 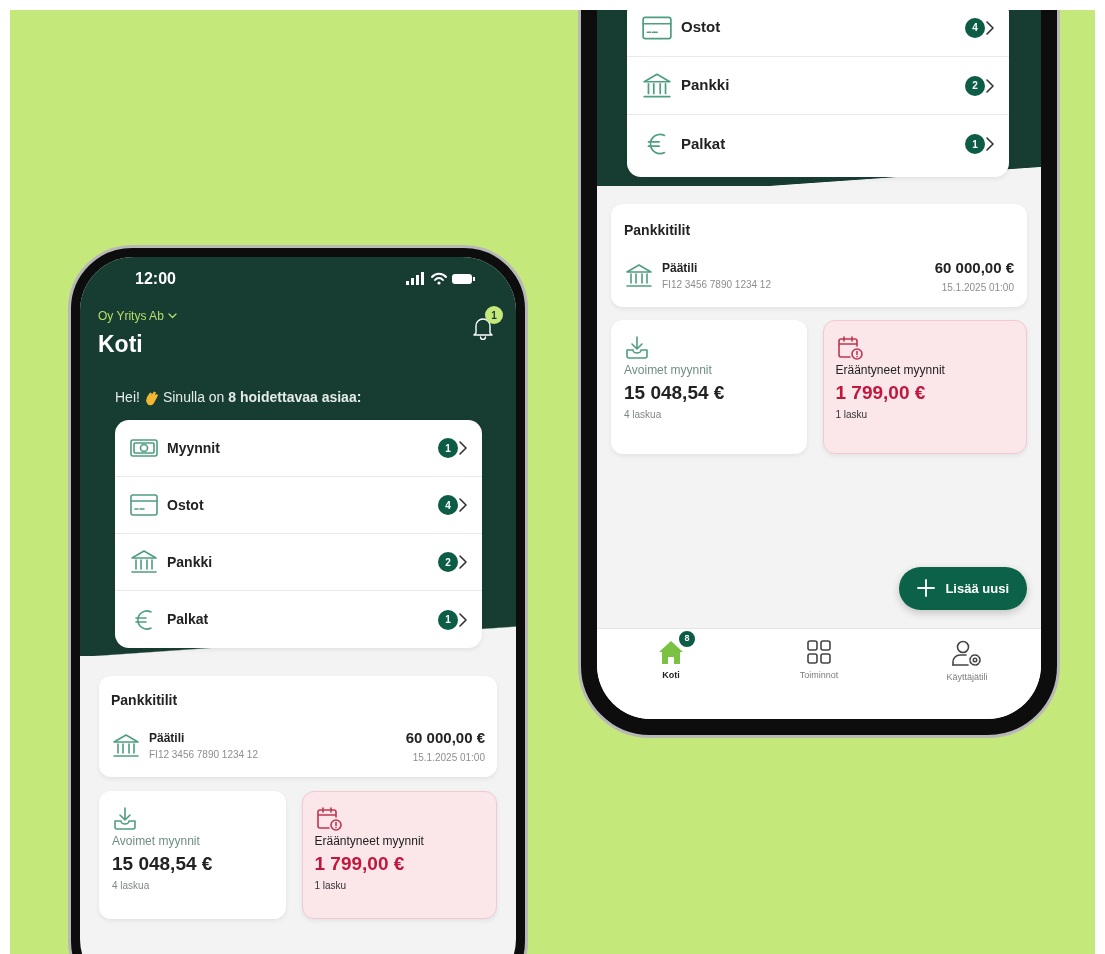 I want to click on greeting-hello: Hei!, so click(x=127, y=397).